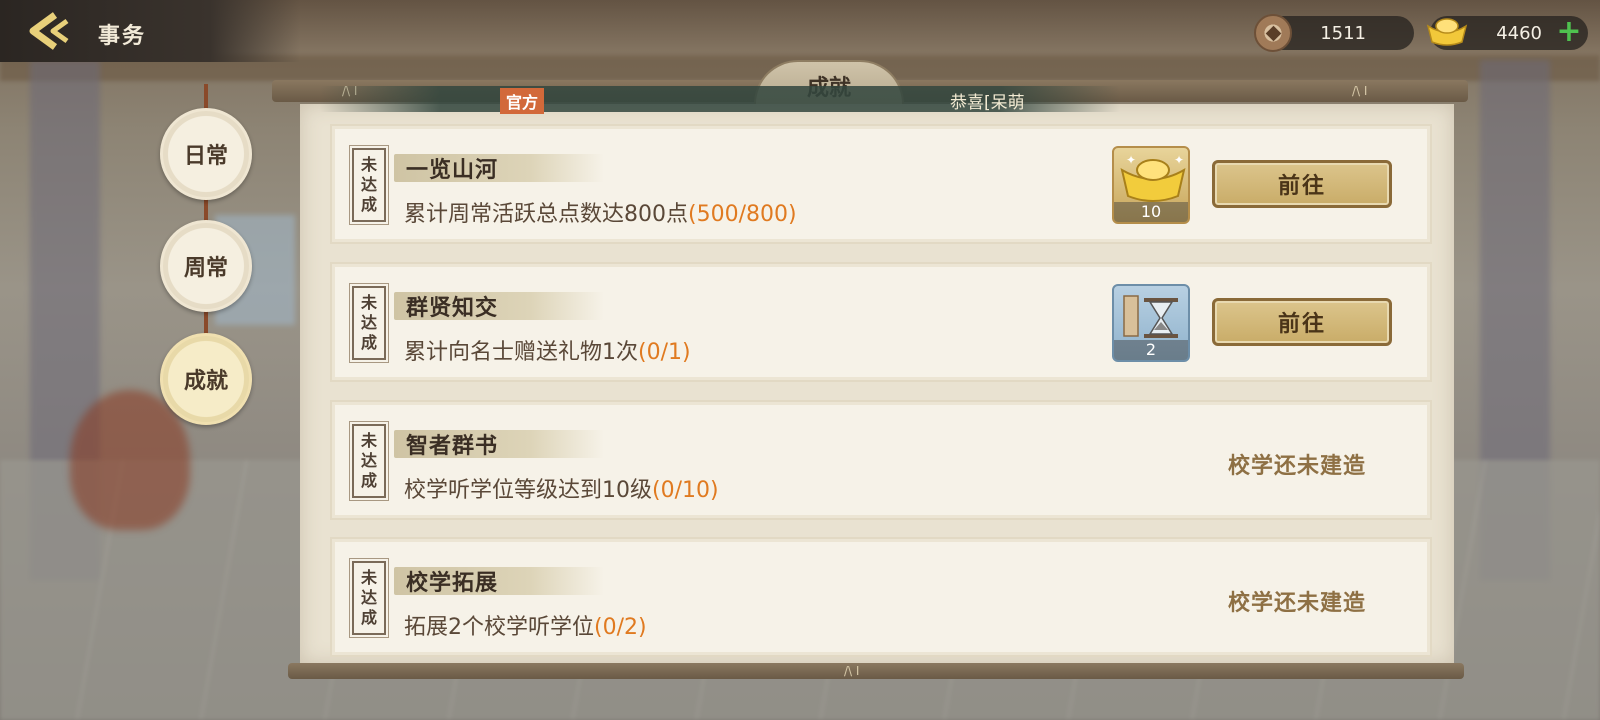 The height and width of the screenshot is (720, 1600). I want to click on broadcast-text: 恭喜[呆萌, so click(987, 103).